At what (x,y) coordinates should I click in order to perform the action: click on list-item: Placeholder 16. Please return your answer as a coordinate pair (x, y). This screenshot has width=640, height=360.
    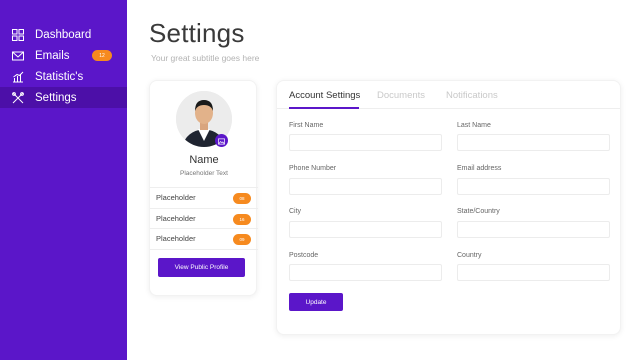
    Looking at the image, I should click on (204, 219).